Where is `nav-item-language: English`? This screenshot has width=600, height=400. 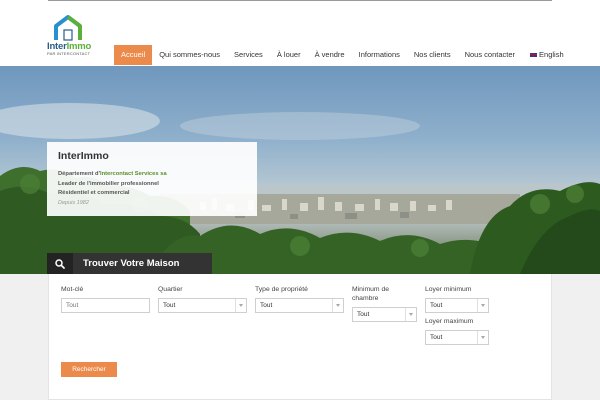
nav-item-language: English is located at coordinates (546, 55).